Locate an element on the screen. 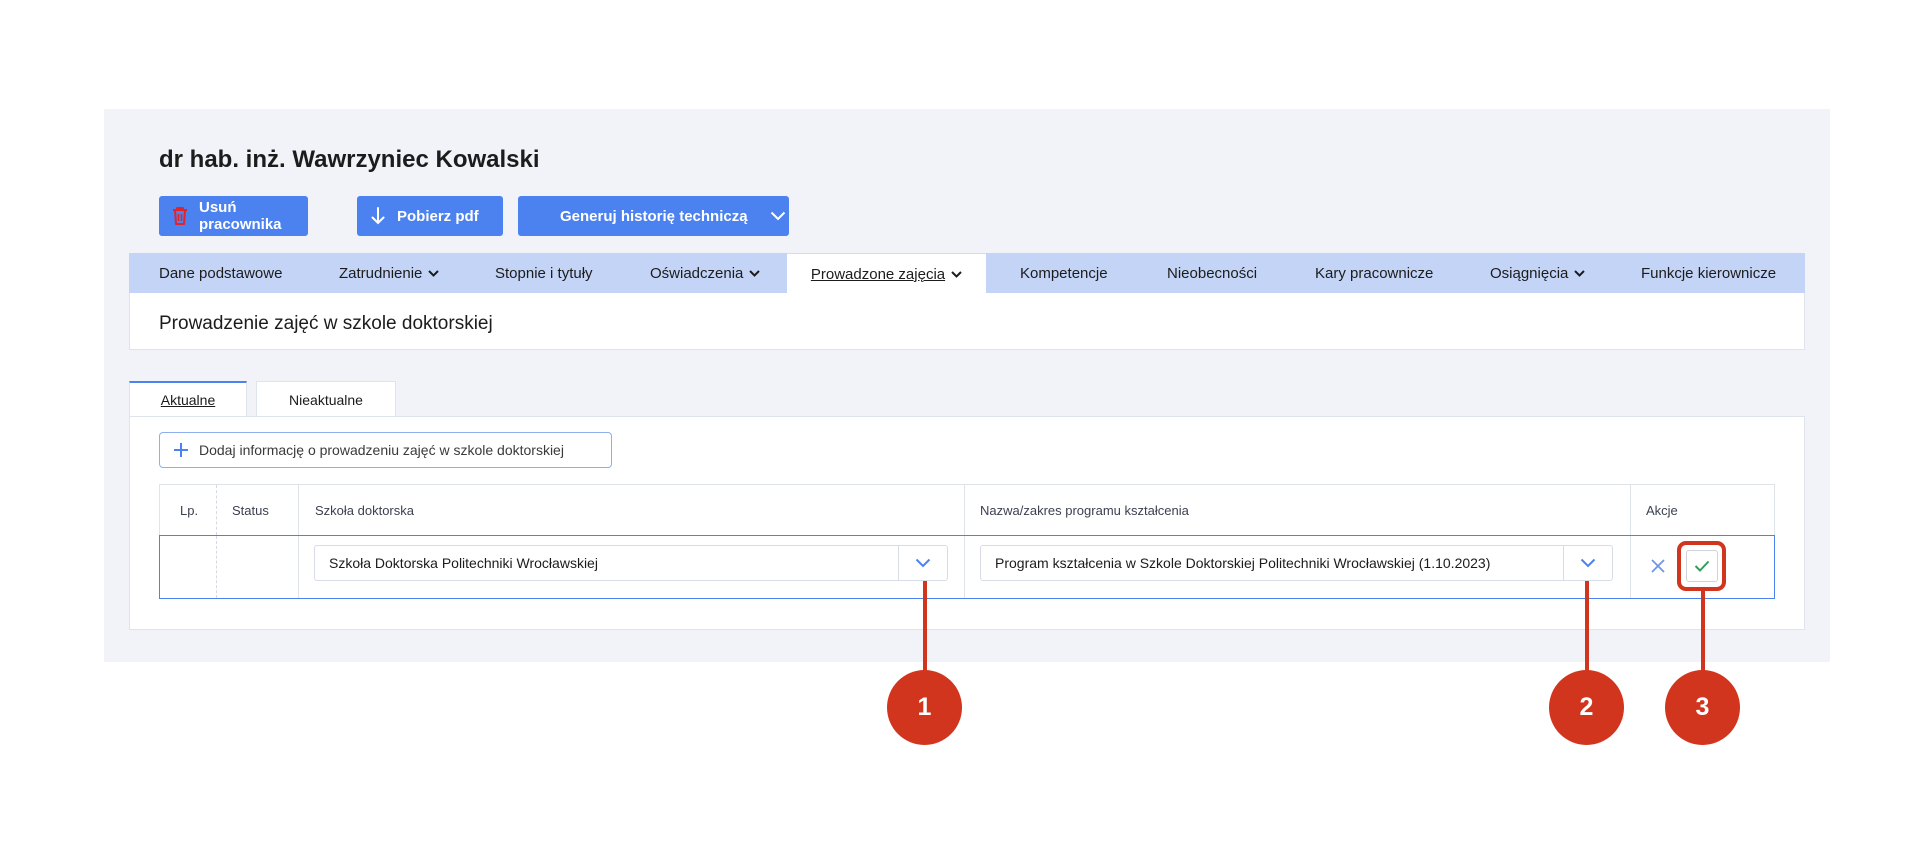  nav-item-declarations: Oświadczenia is located at coordinates (705, 273).